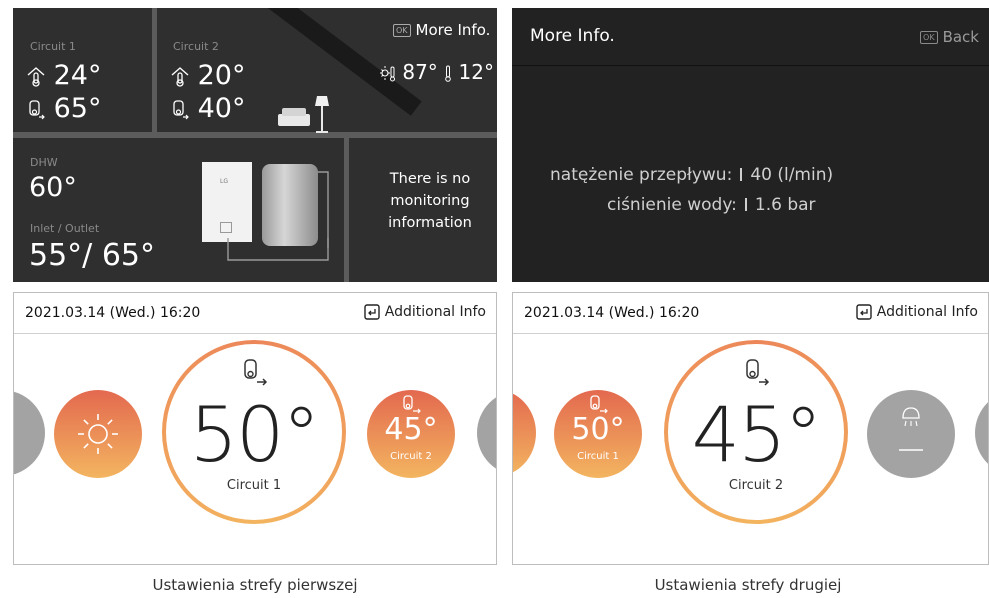 This screenshot has height=598, width=989. I want to click on unit-display, so click(226, 227).